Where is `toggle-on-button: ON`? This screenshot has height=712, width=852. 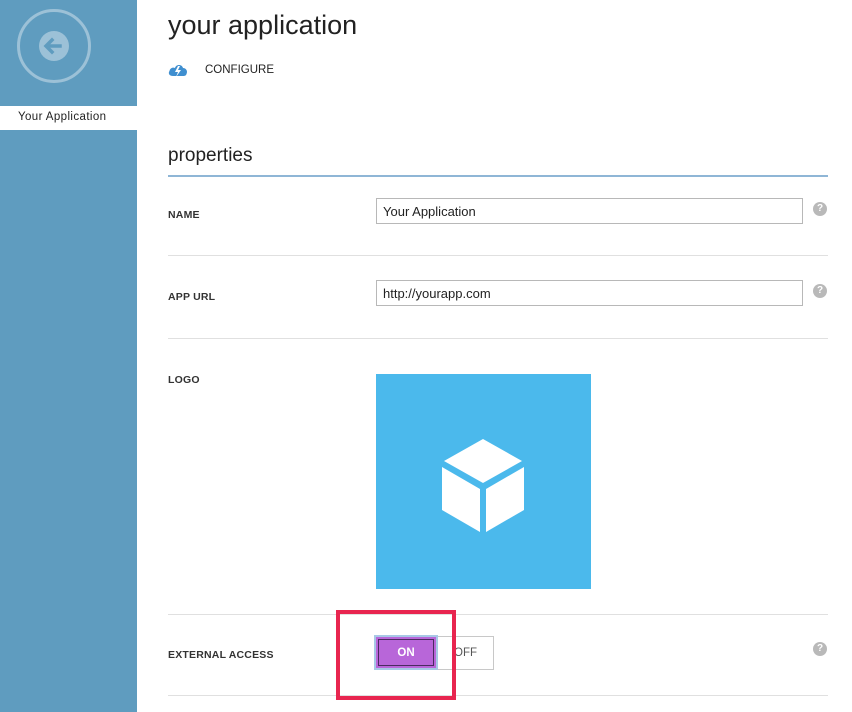 toggle-on-button: ON is located at coordinates (406, 652).